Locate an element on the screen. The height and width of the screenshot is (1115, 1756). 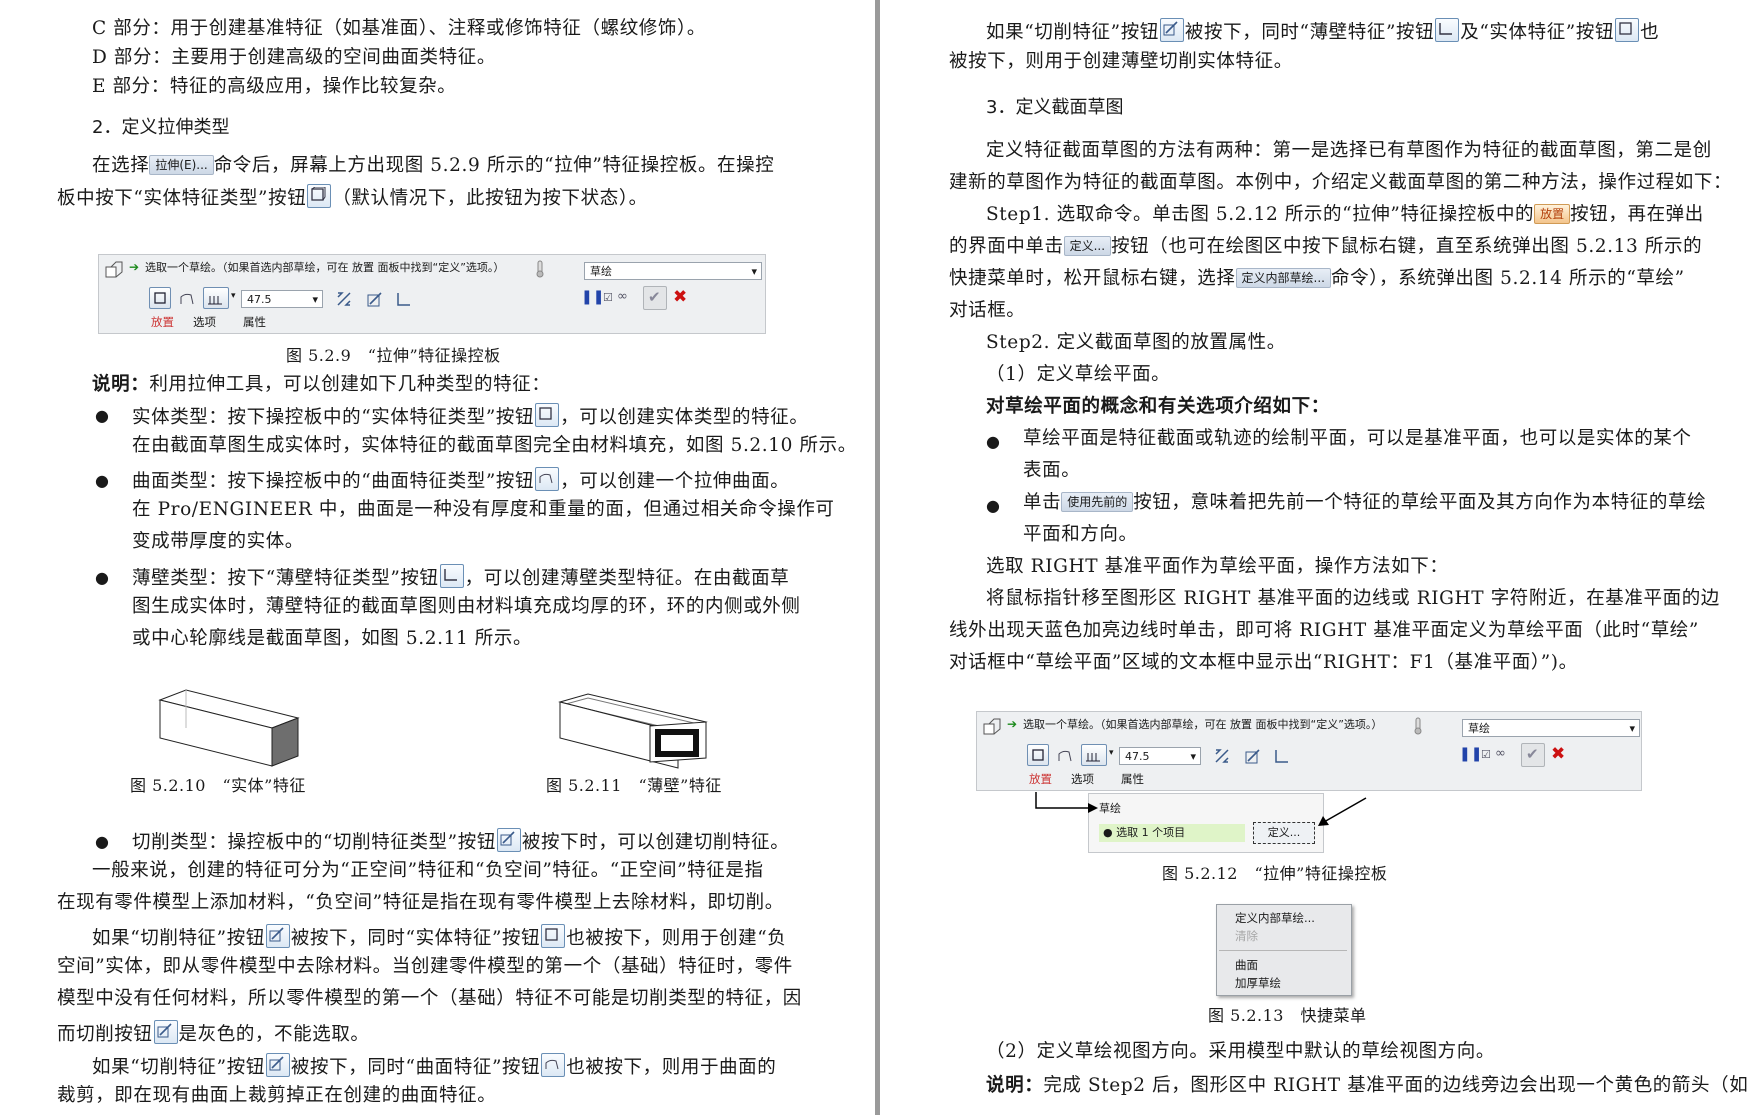
place-tab-button: 放置 is located at coordinates (1552, 214).